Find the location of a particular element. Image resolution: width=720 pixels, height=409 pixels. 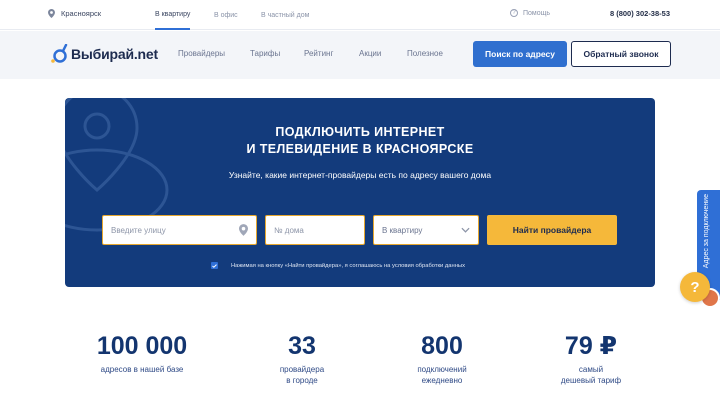

house-placeholder: № дома is located at coordinates (289, 230).